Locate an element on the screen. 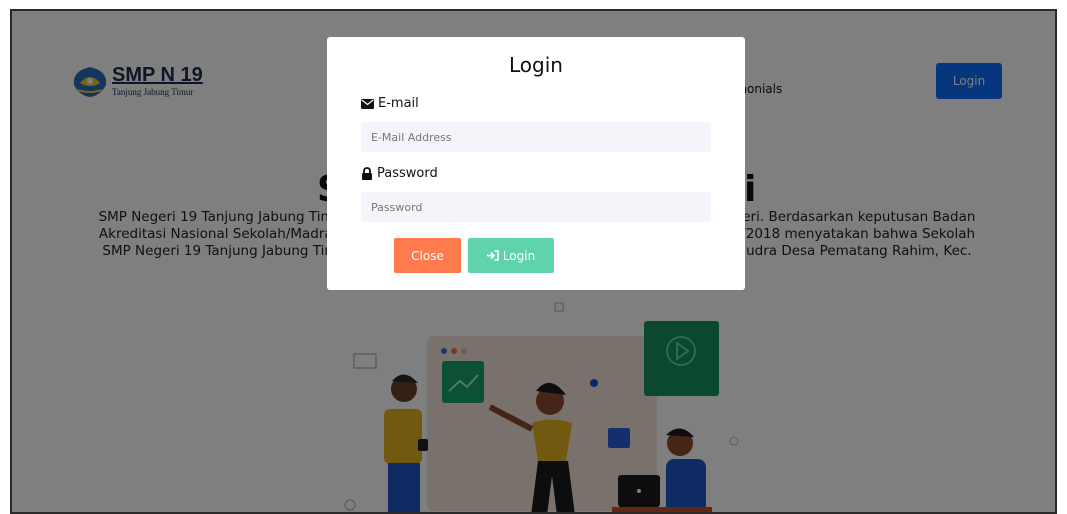  email-input is located at coordinates (536, 137).